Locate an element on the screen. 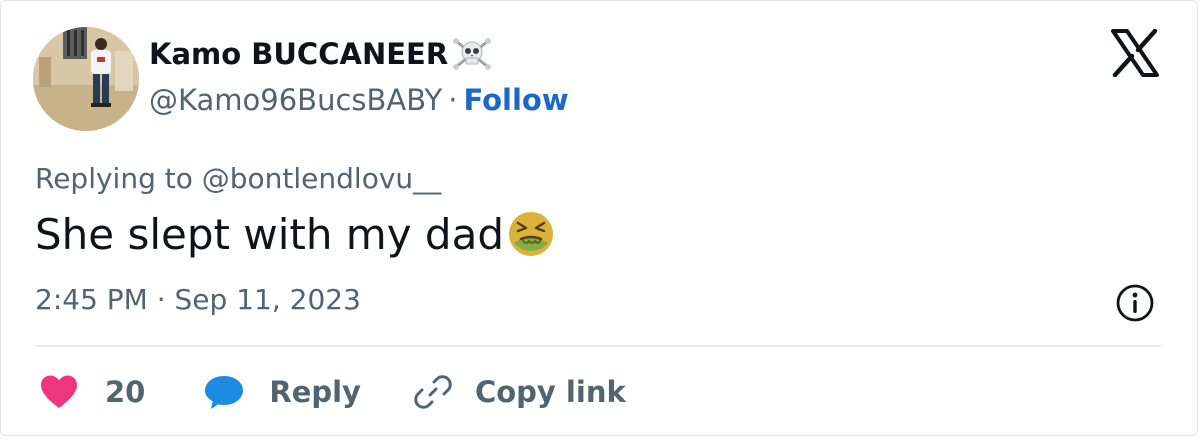 This screenshot has width=1200, height=440. like-count: 20 is located at coordinates (125, 392).